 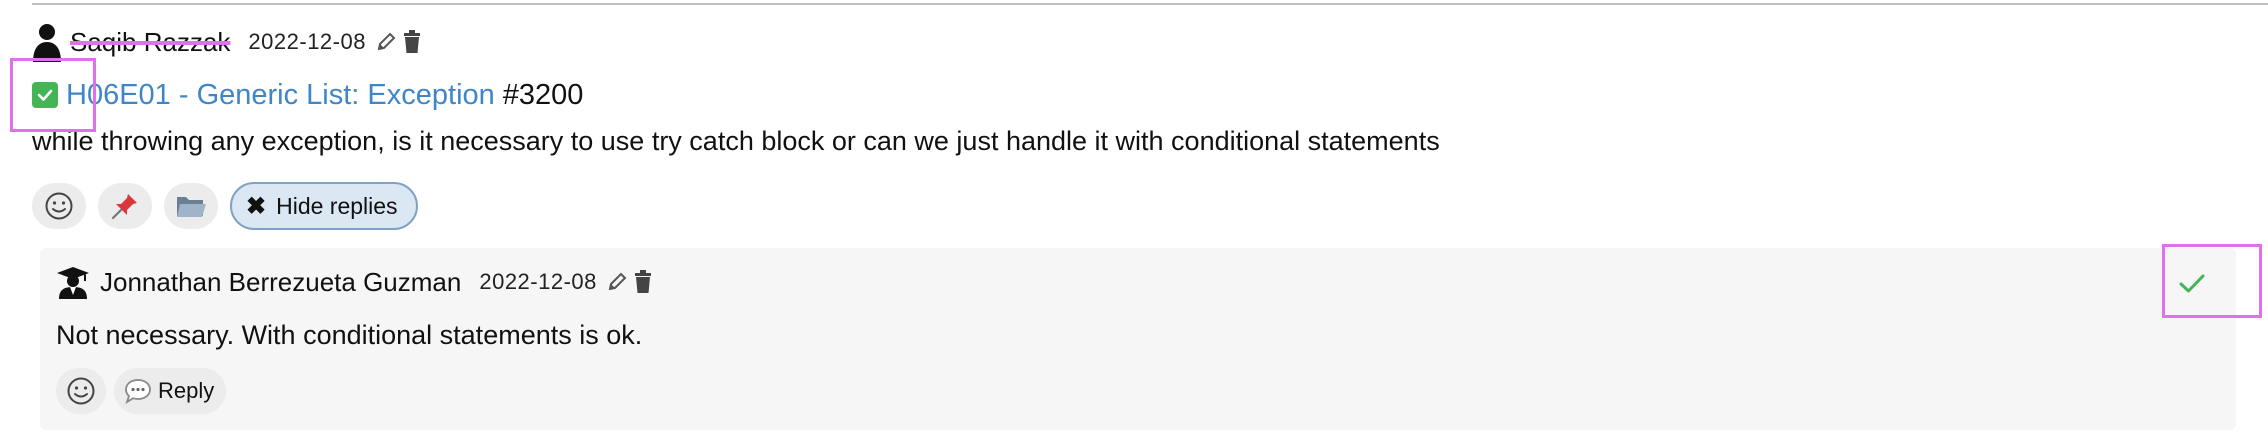 I want to click on reply-button: Reply, so click(x=170, y=391).